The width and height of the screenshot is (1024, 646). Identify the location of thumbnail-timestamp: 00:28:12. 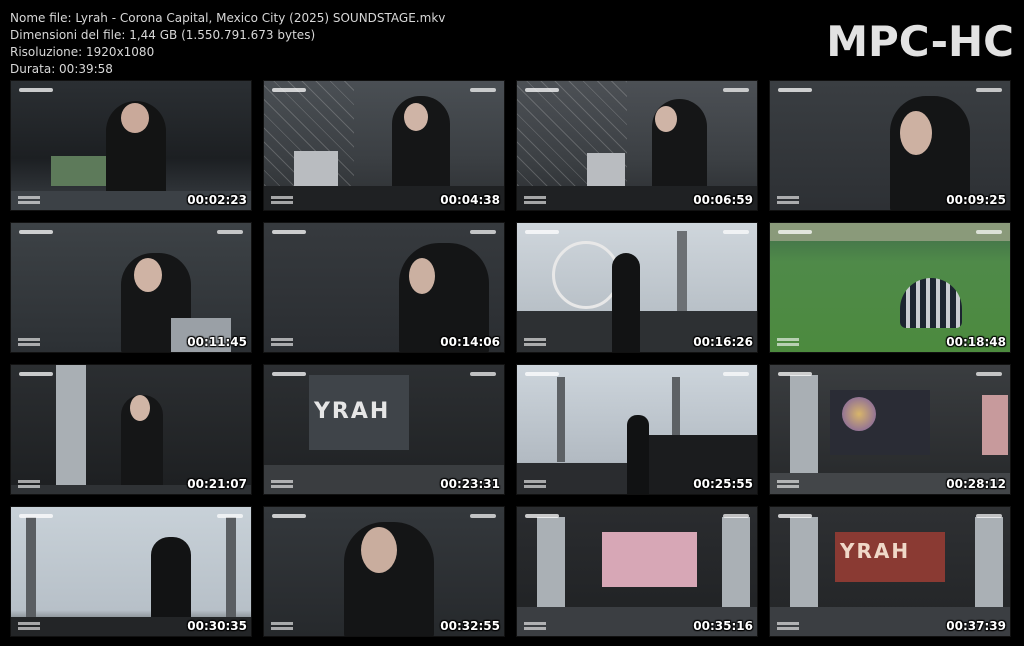
(976, 484).